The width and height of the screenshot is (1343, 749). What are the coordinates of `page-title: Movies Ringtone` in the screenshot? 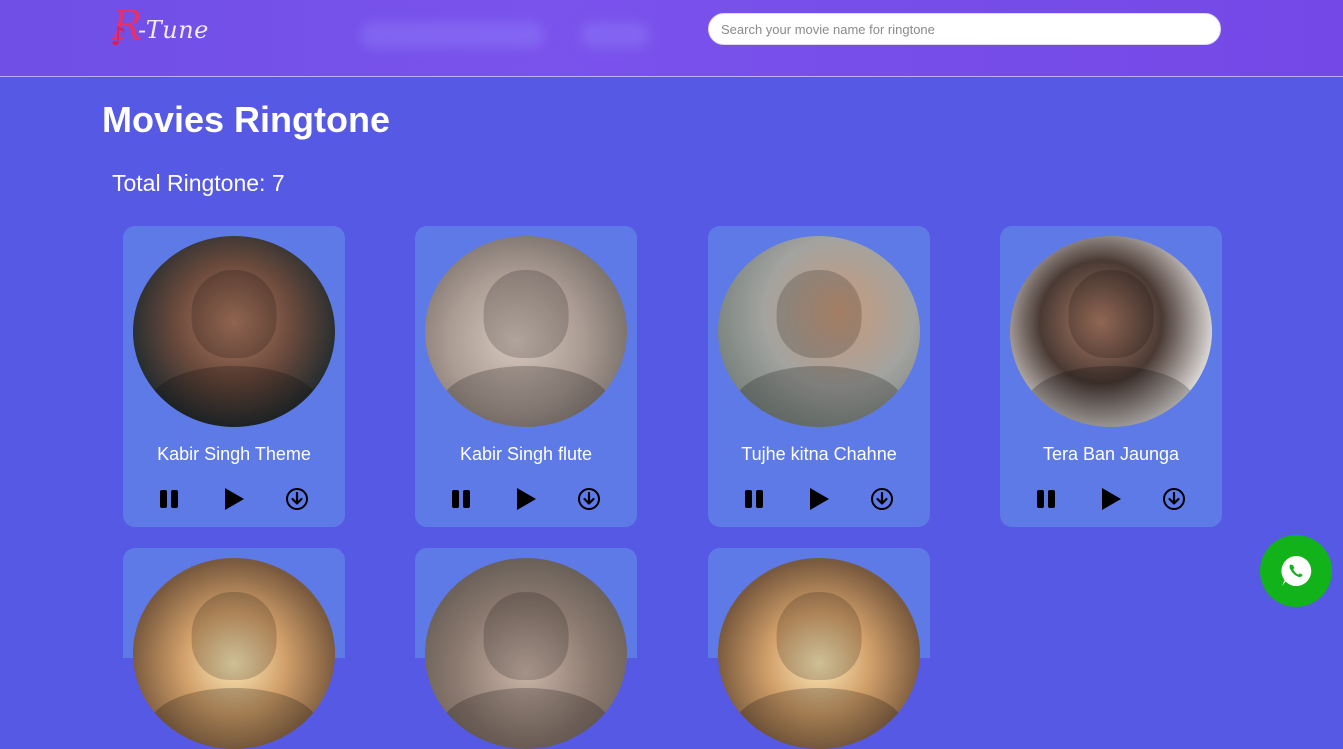 It's located at (246, 119).